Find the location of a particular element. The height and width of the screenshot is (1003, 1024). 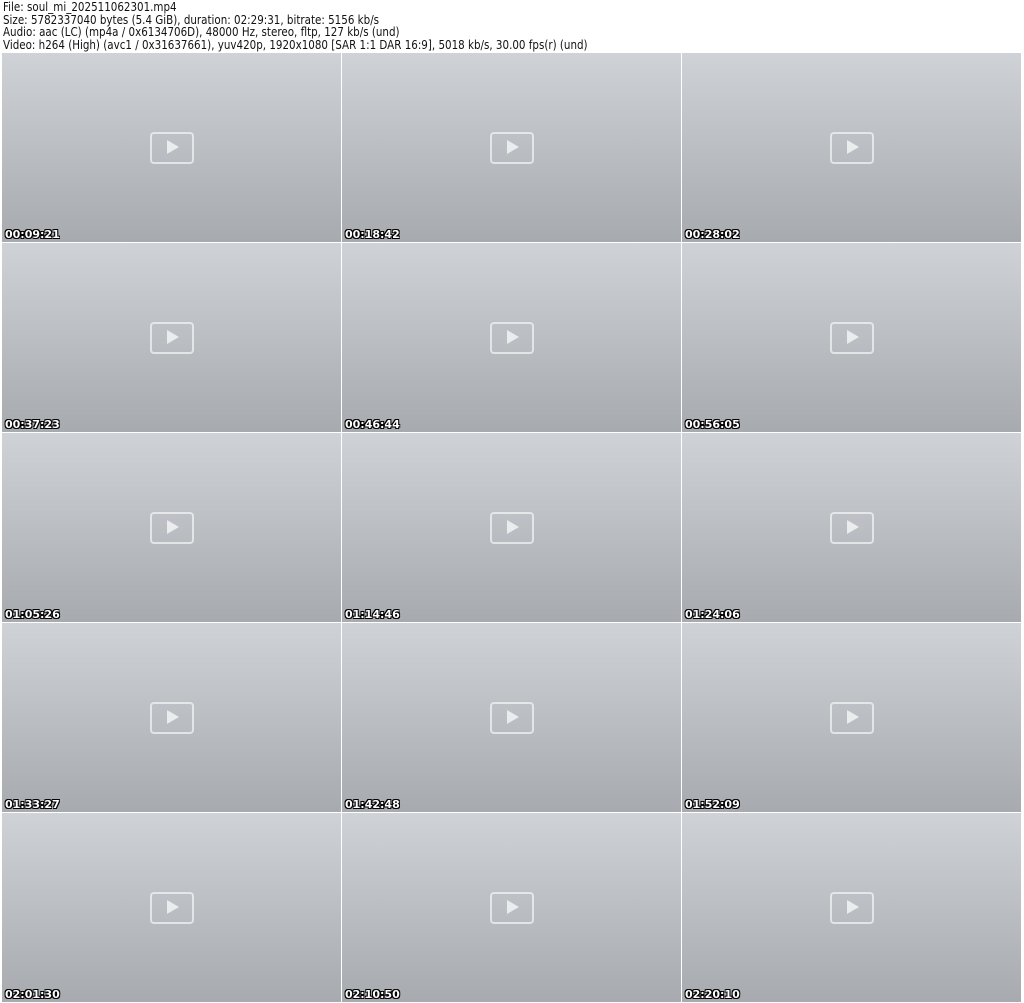

video-thumbnail: 01:33:27 is located at coordinates (171, 717).